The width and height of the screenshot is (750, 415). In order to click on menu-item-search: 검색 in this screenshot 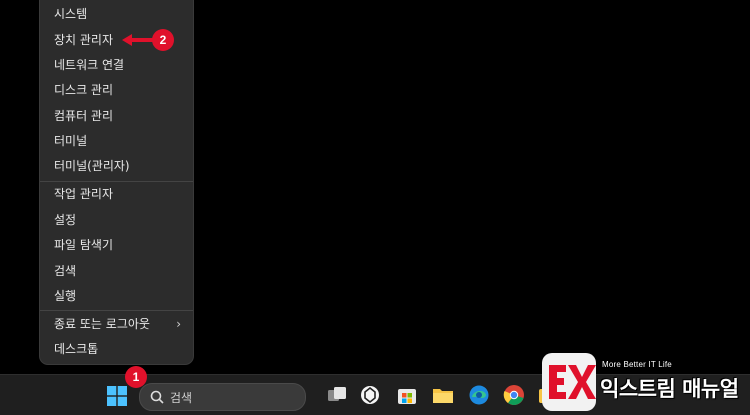, I will do `click(65, 271)`.